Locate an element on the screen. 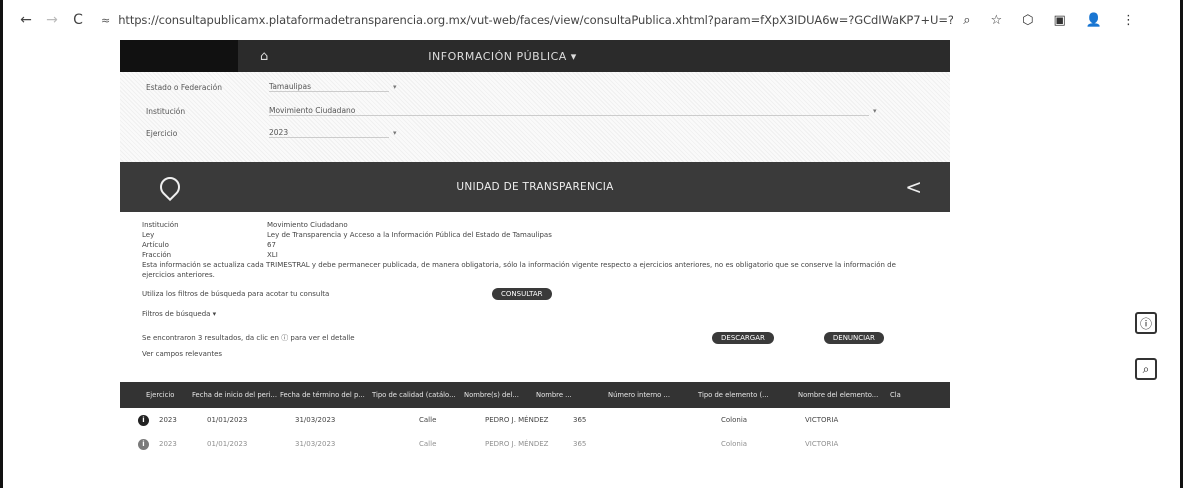 This screenshot has width=1183, height=488. zoom-icon: ⌕ is located at coordinates (966, 20).